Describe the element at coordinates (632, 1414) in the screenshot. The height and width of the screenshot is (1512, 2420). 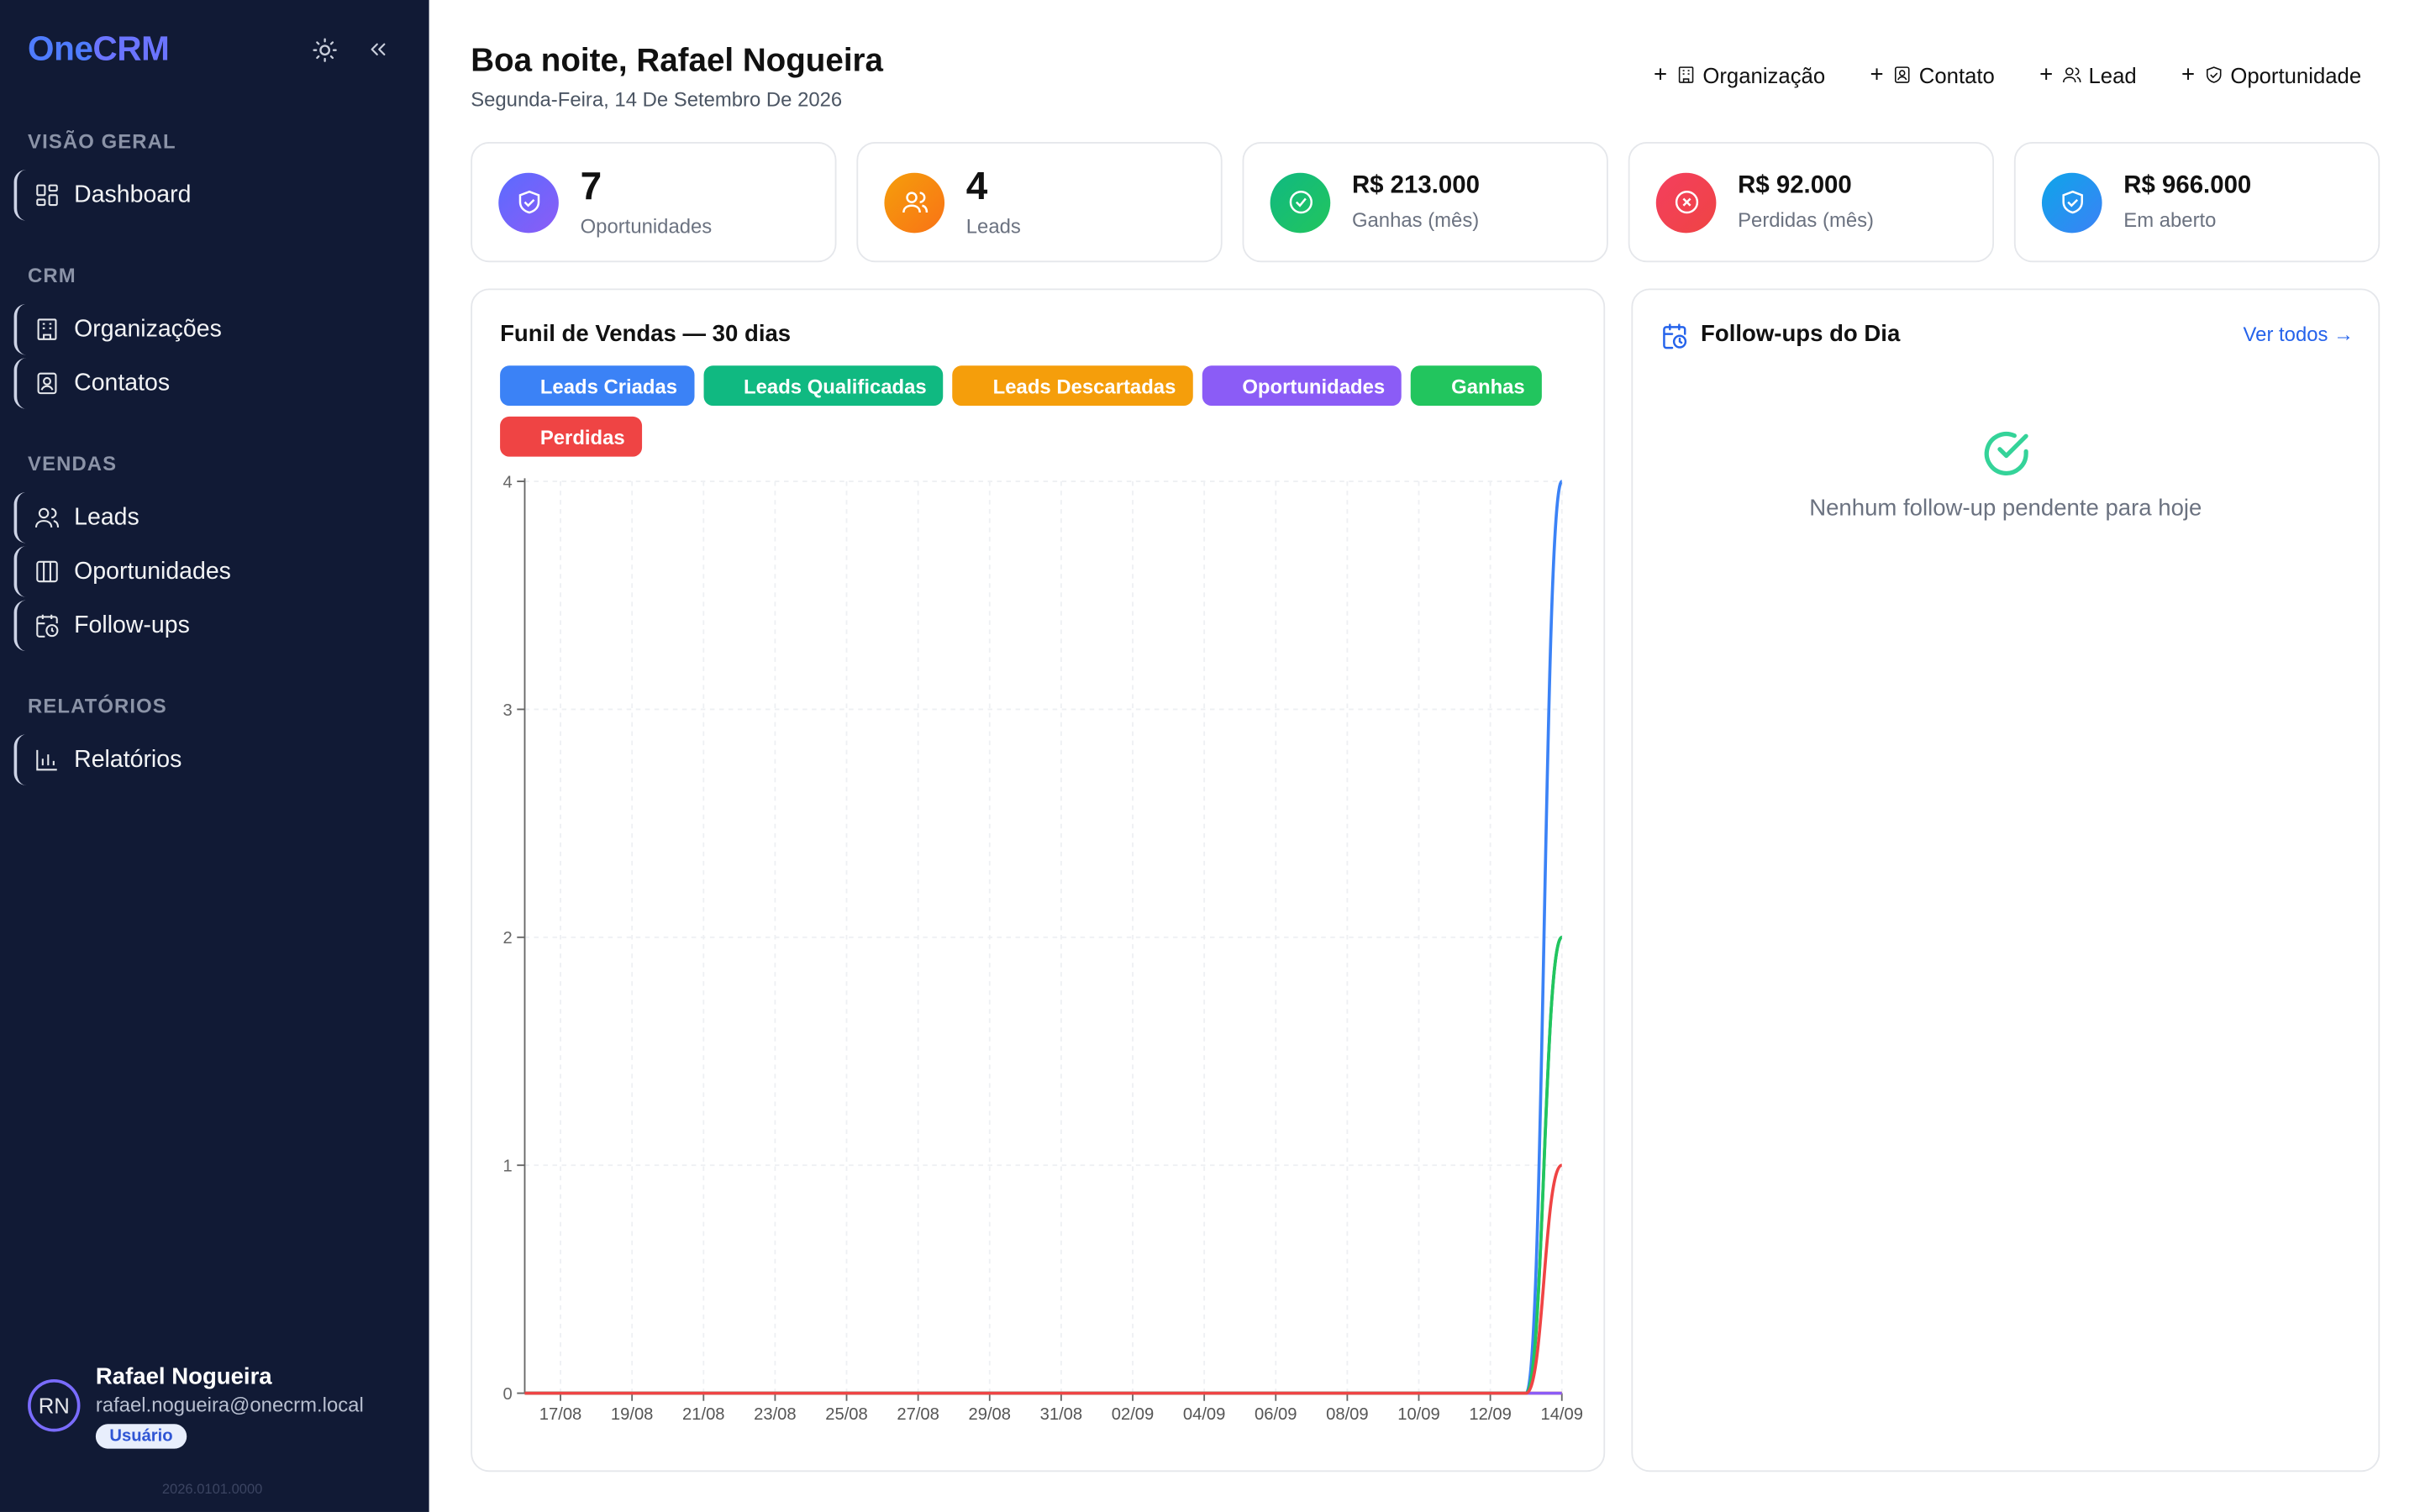
I see `x-tick-label: 19/08` at that location.